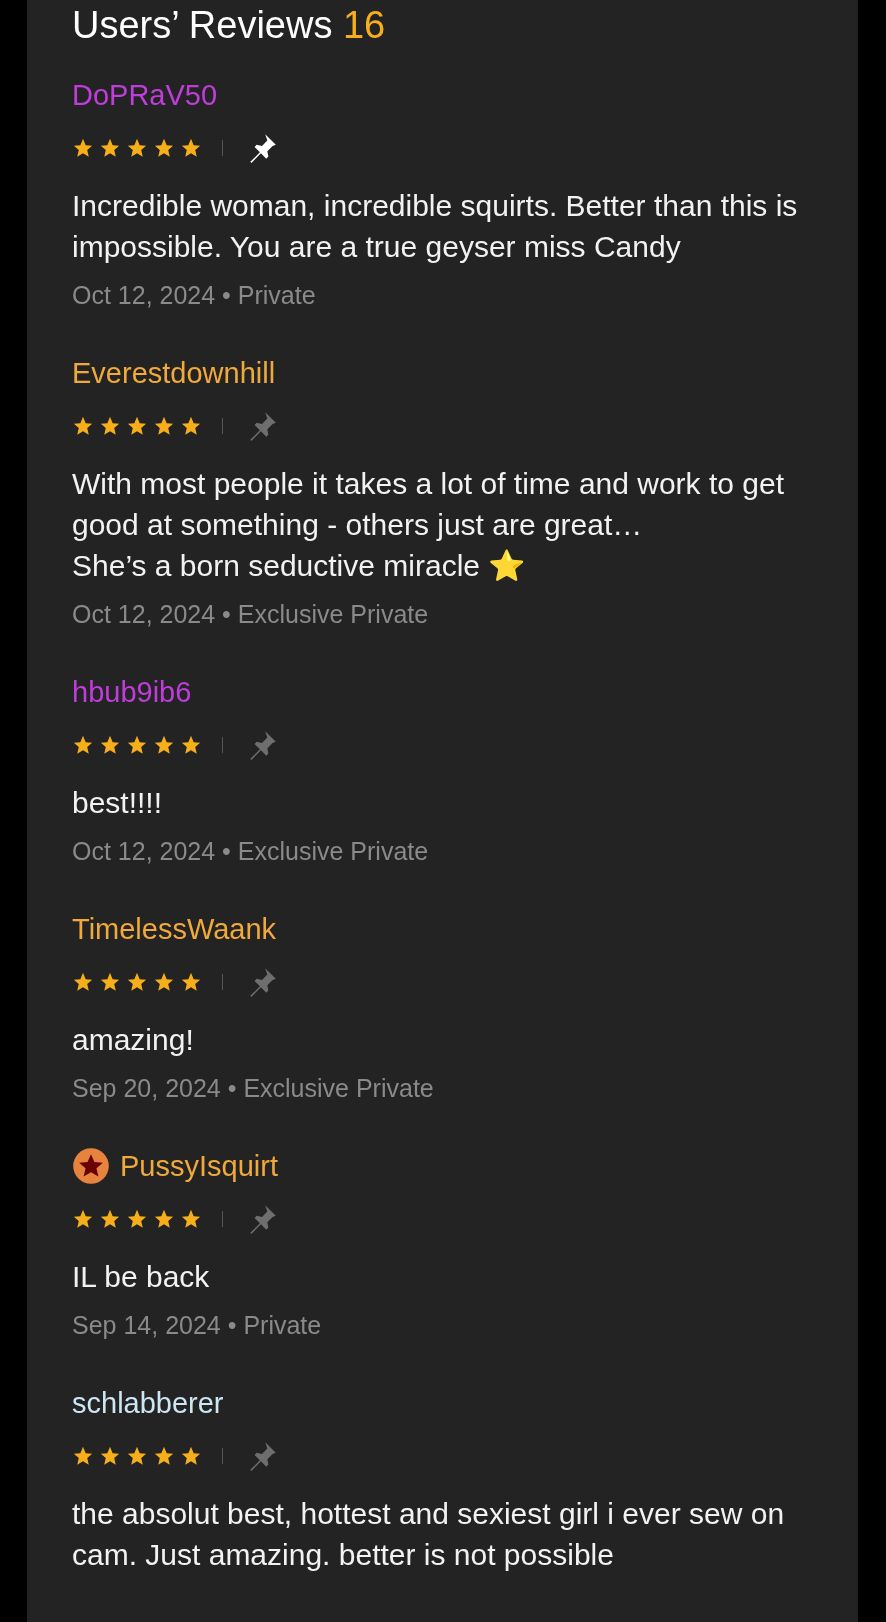  What do you see at coordinates (148, 1403) in the screenshot?
I see `username-link: schlabberer` at bounding box center [148, 1403].